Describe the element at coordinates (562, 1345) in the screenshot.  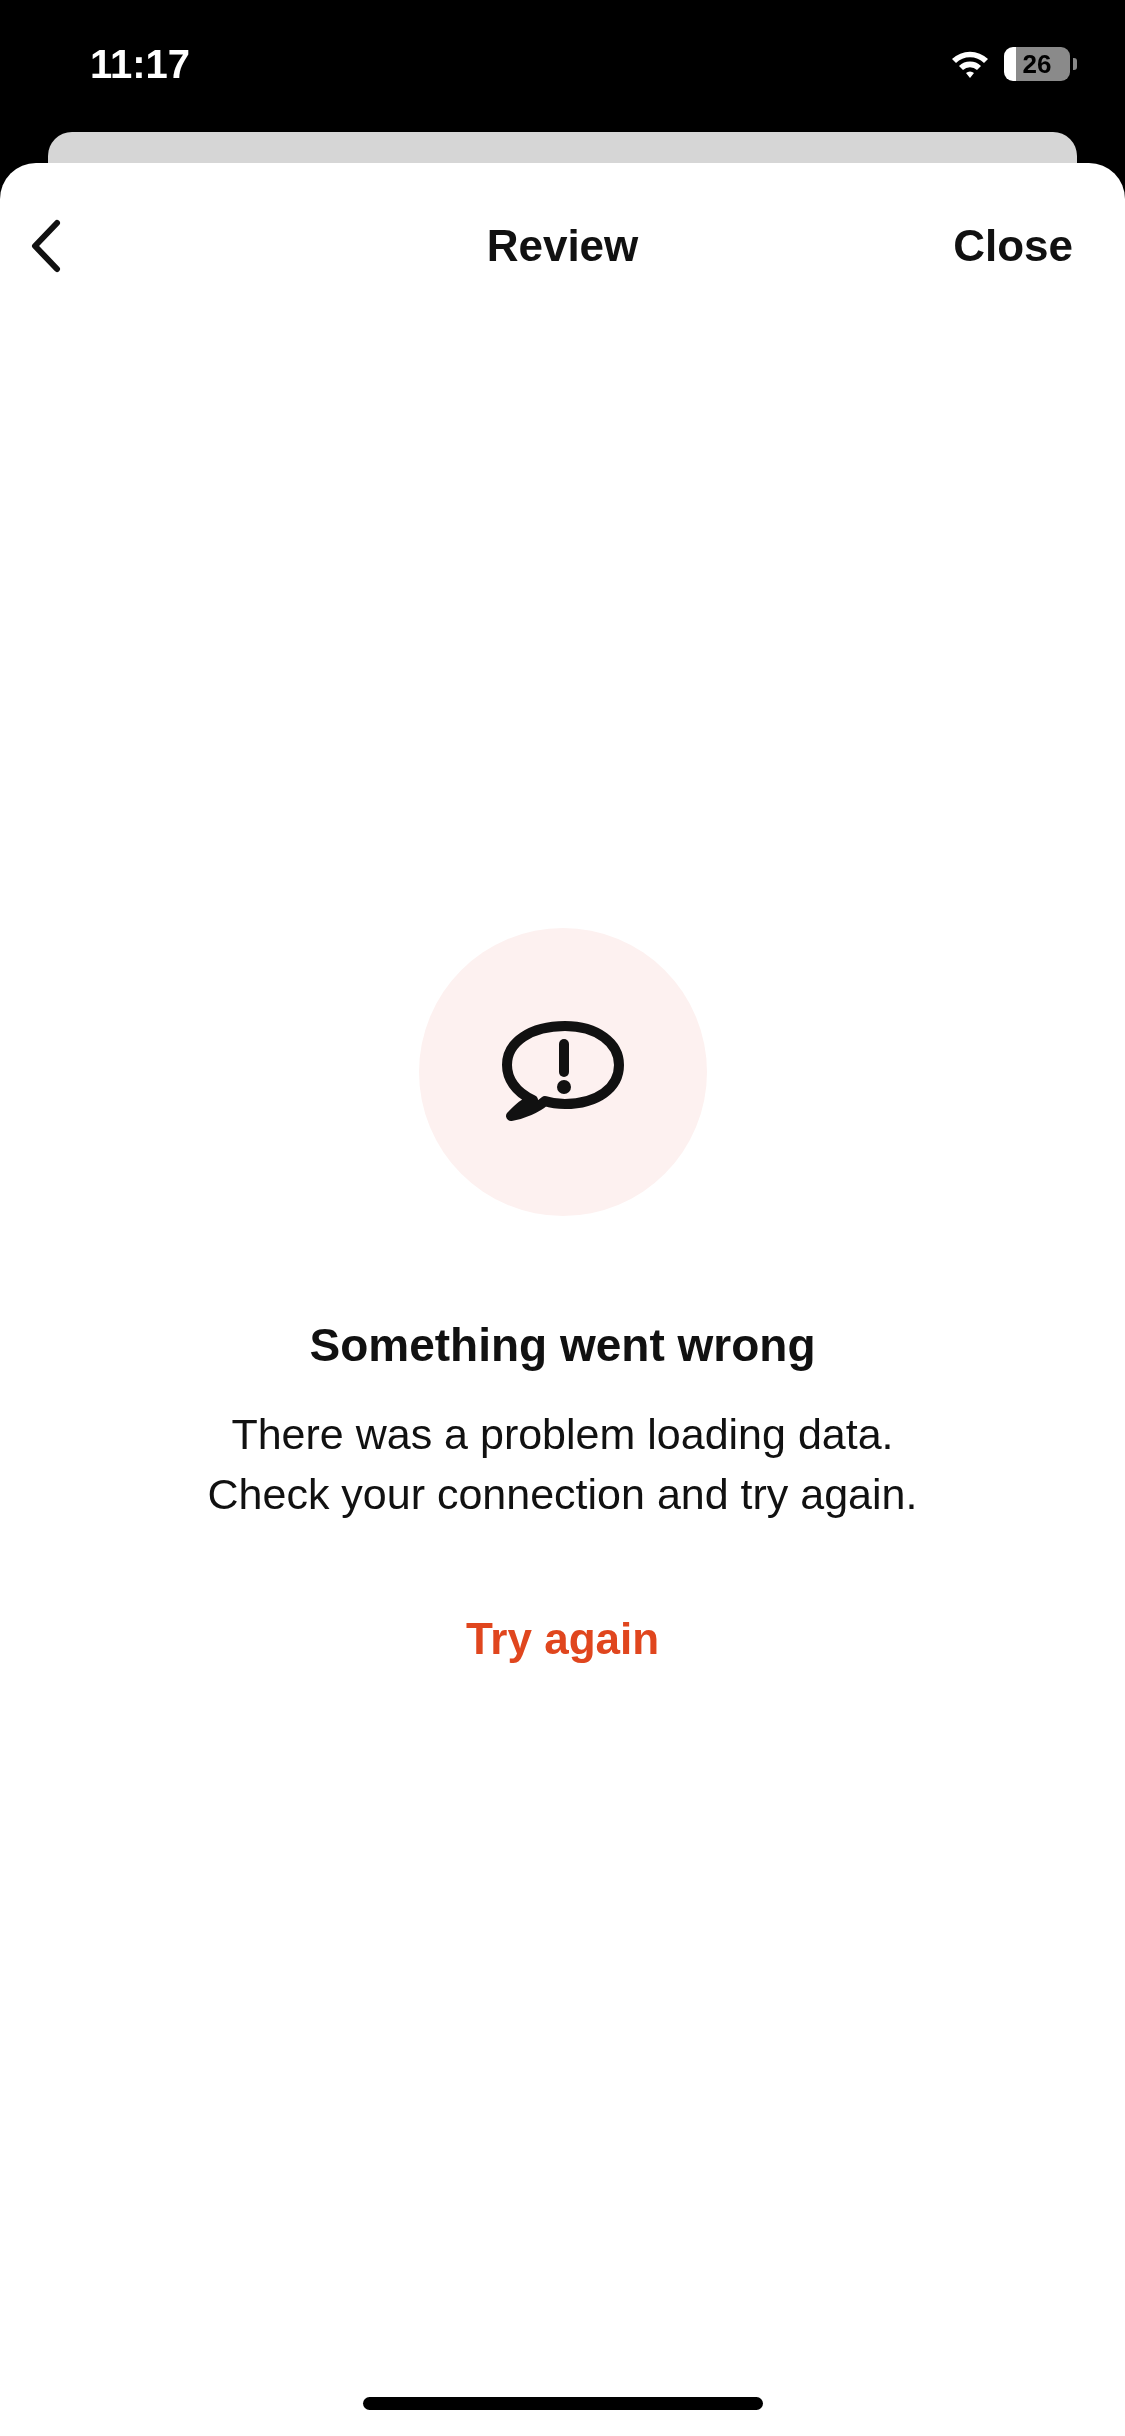
I see `error-title: Something went wrong` at that location.